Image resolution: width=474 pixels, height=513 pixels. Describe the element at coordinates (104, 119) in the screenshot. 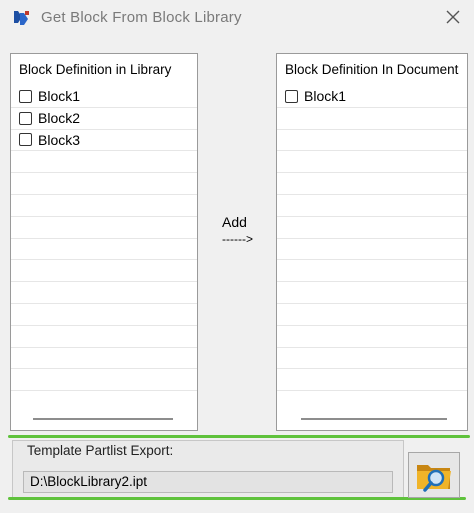

I see `library-panel-item: Block2` at that location.